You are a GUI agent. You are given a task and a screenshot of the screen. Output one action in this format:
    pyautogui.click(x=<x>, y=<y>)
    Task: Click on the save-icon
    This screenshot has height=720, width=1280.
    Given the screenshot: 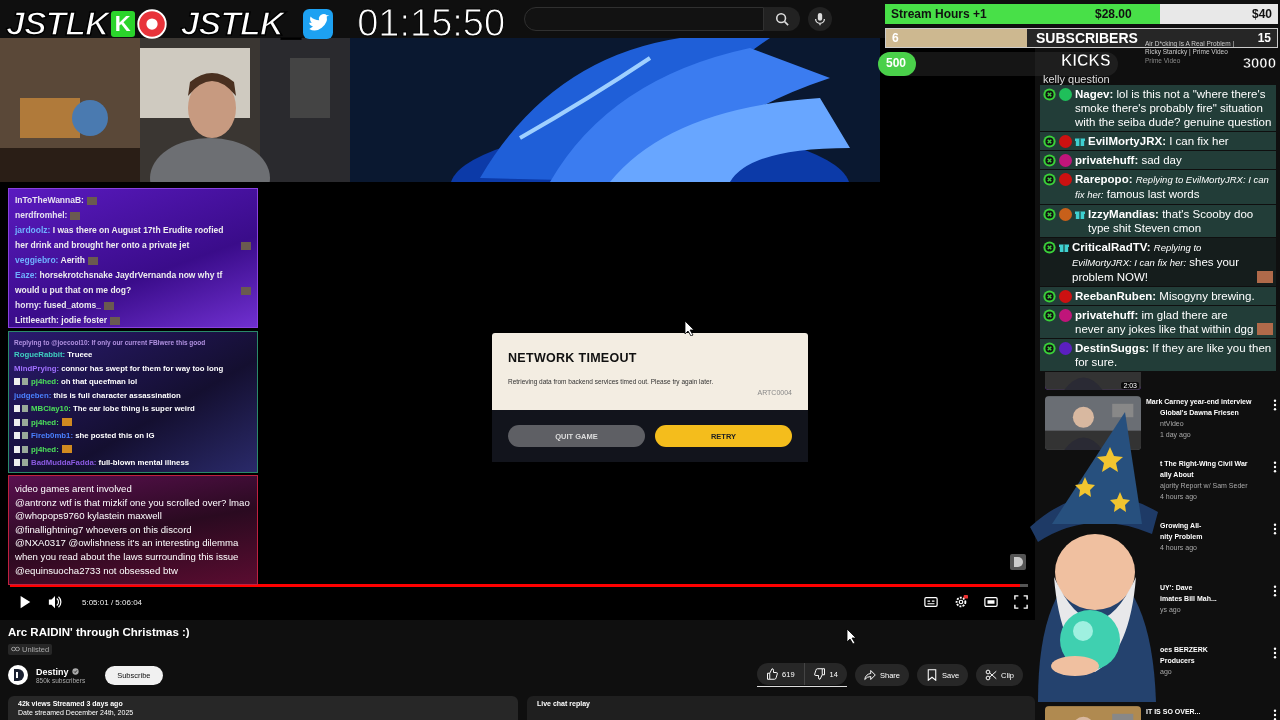 What is the action you would take?
    pyautogui.click(x=931, y=675)
    